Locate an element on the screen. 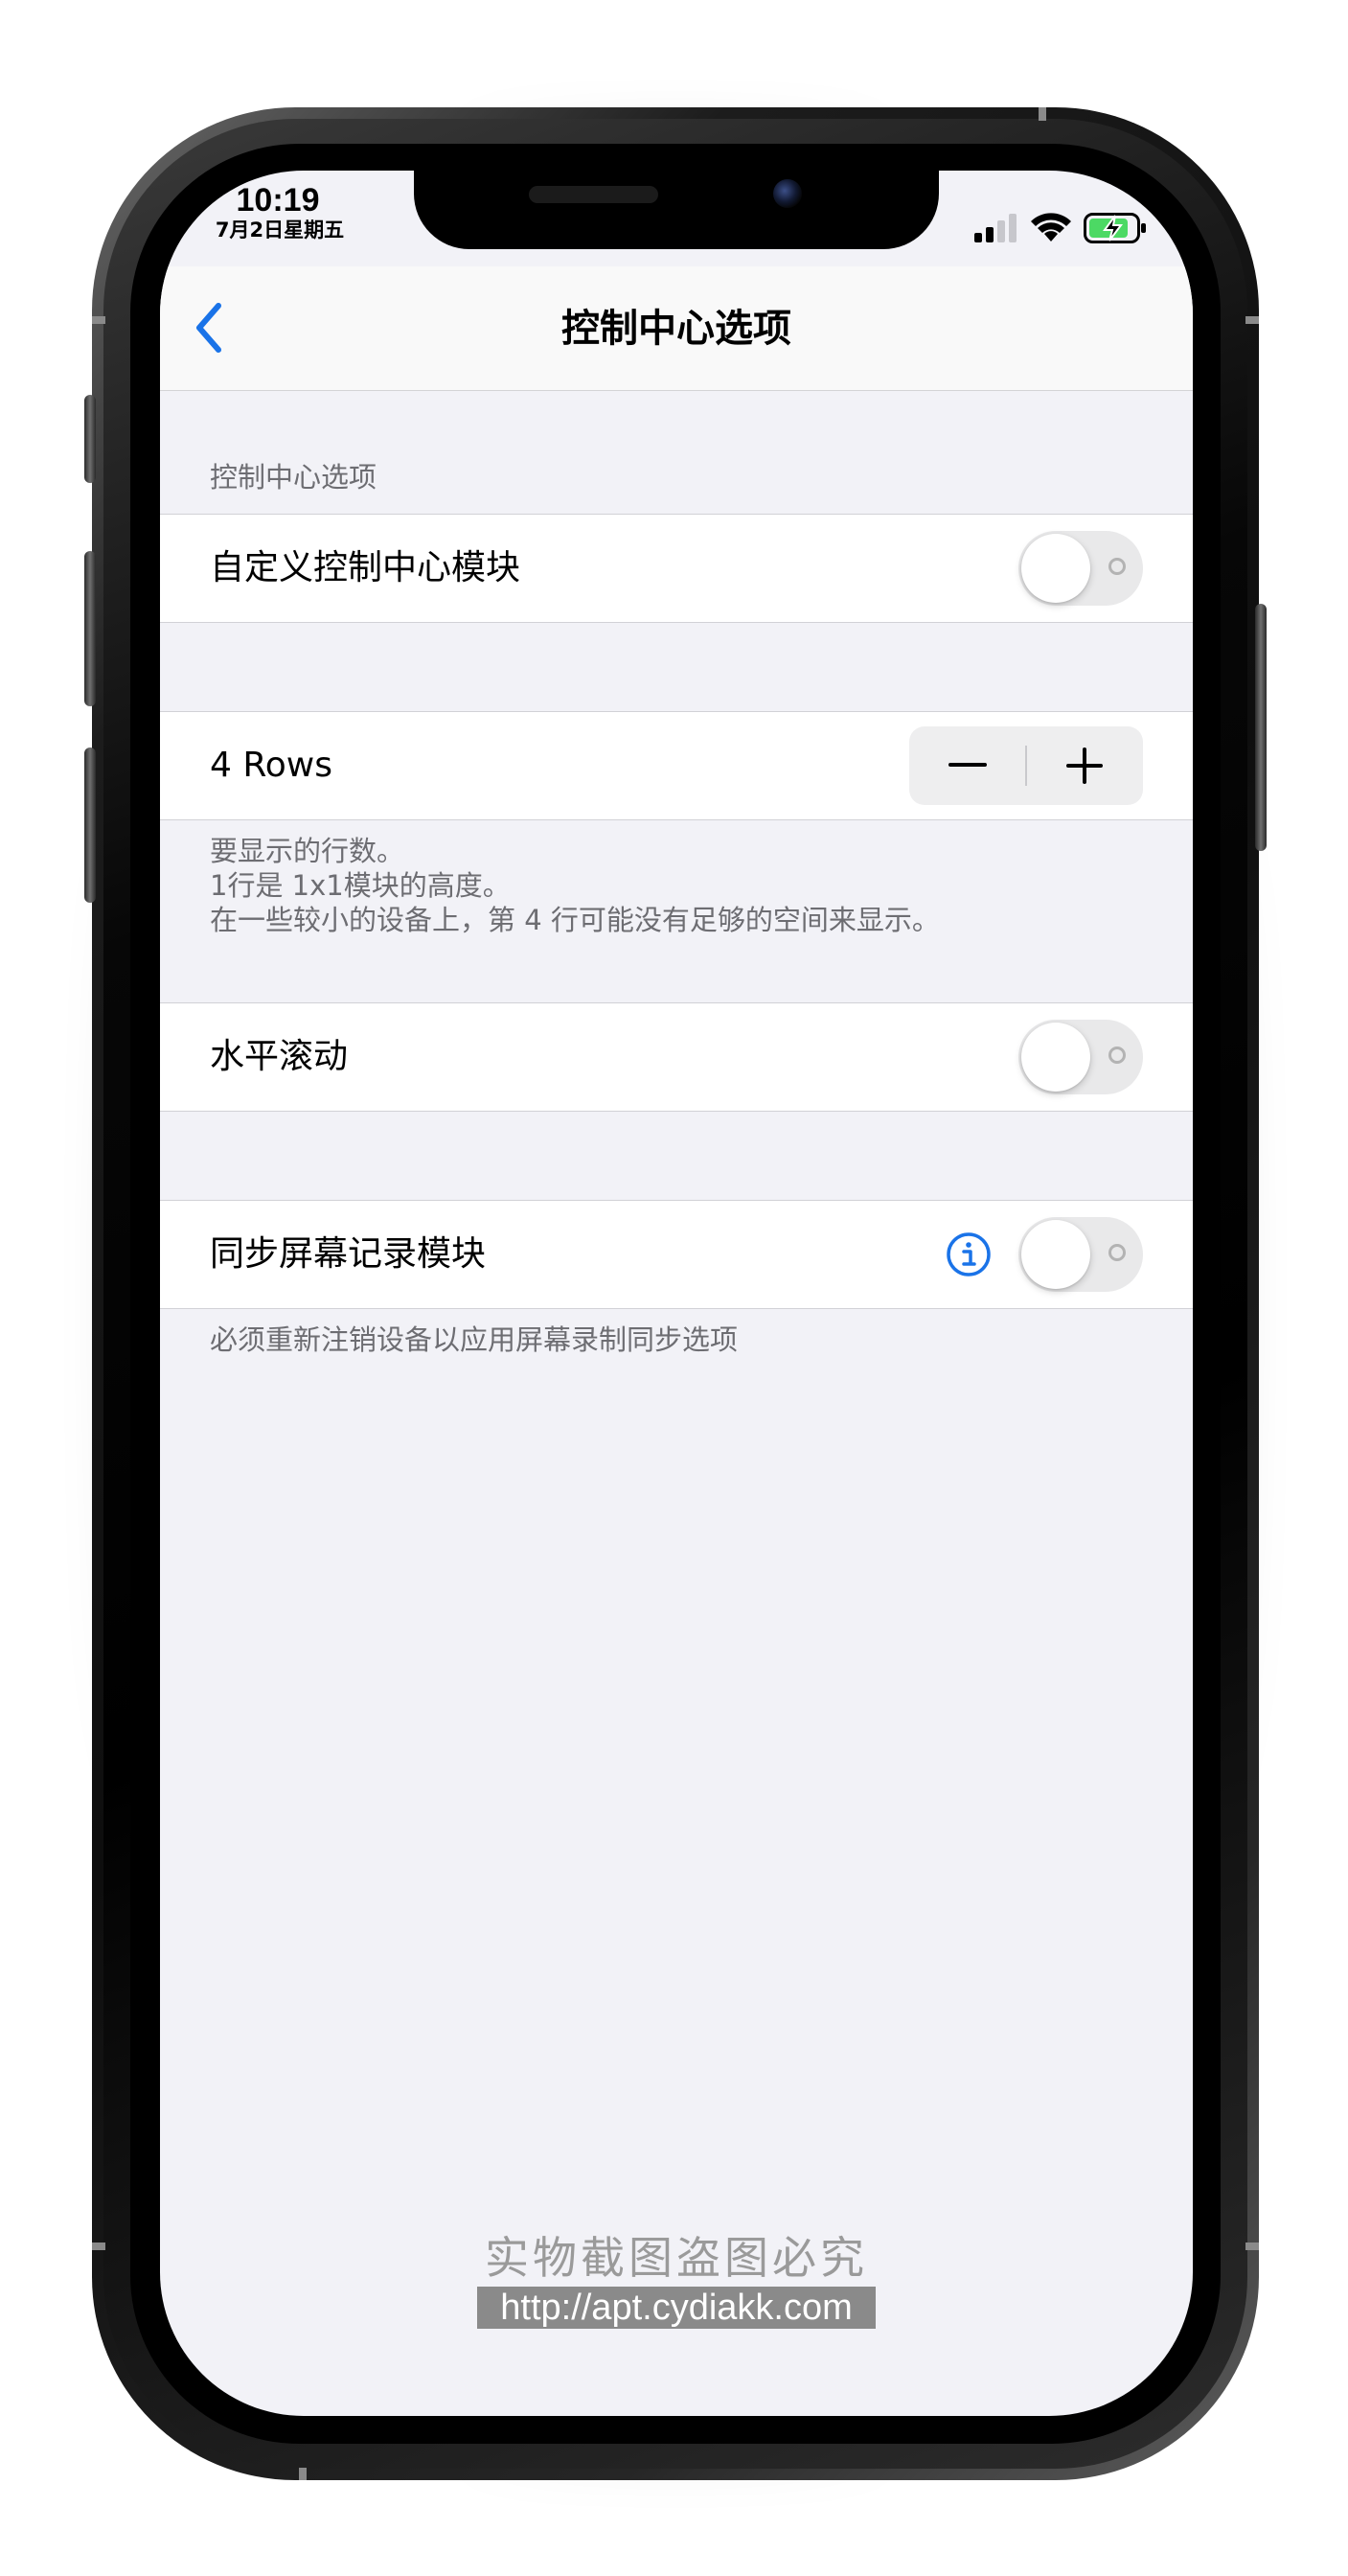  info-button is located at coordinates (969, 1254).